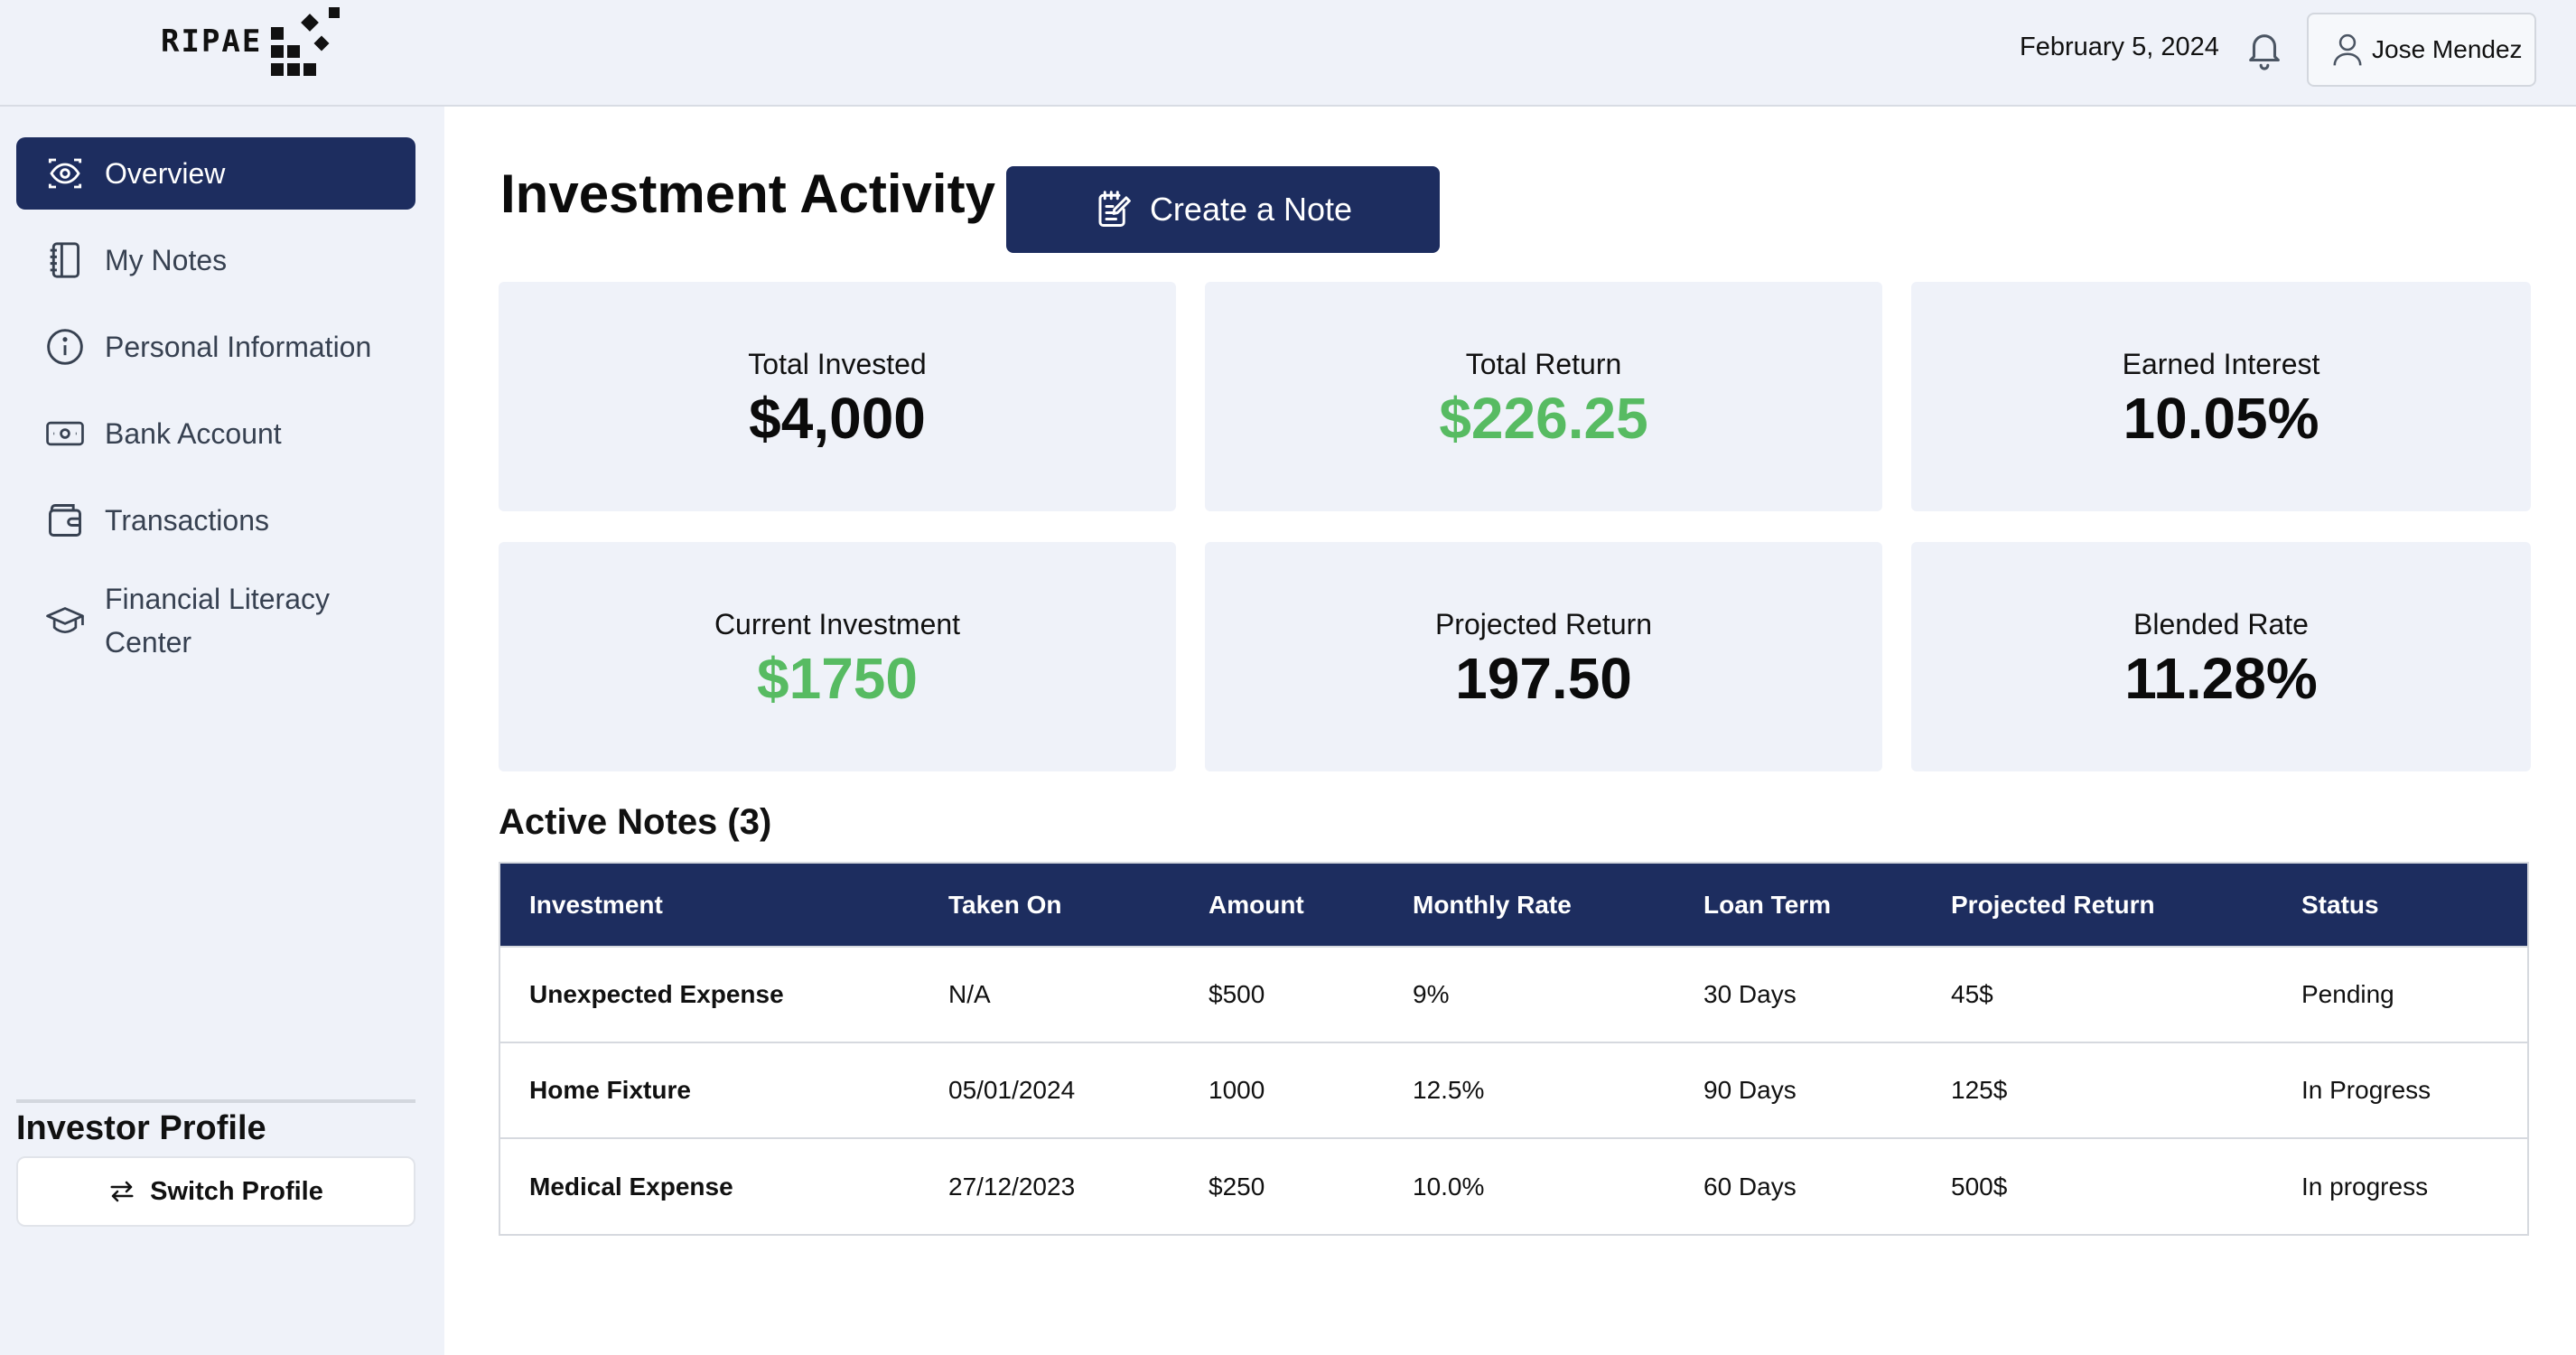  What do you see at coordinates (1798, 906) in the screenshot?
I see `column-header: Loan Term` at bounding box center [1798, 906].